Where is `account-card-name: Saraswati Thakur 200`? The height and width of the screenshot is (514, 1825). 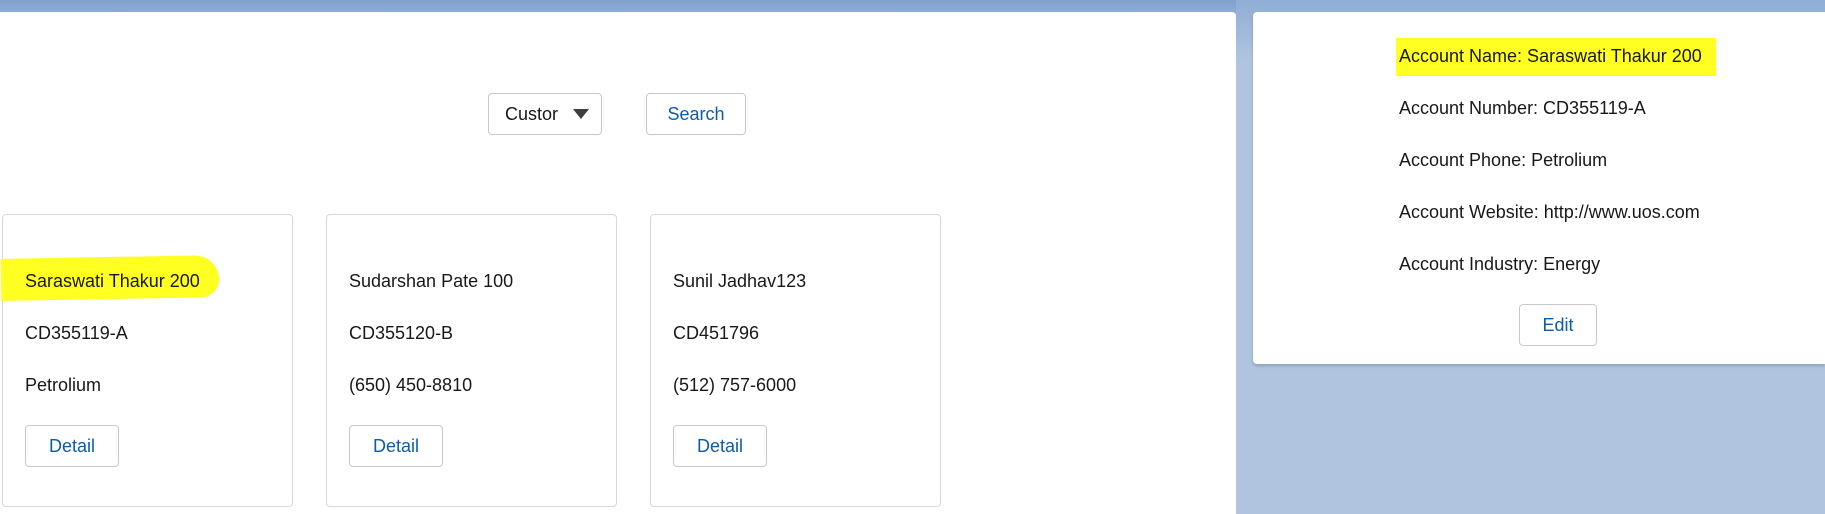 account-card-name: Saraswati Thakur 200 is located at coordinates (112, 281).